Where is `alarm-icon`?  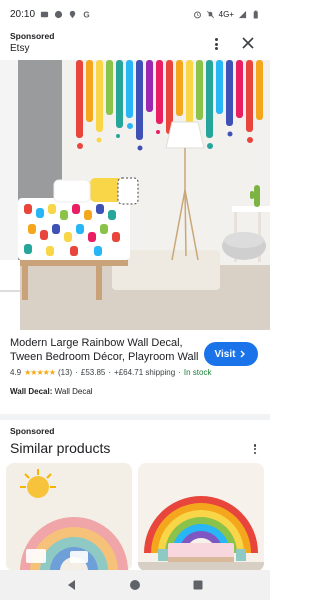
alarm-icon is located at coordinates (197, 14).